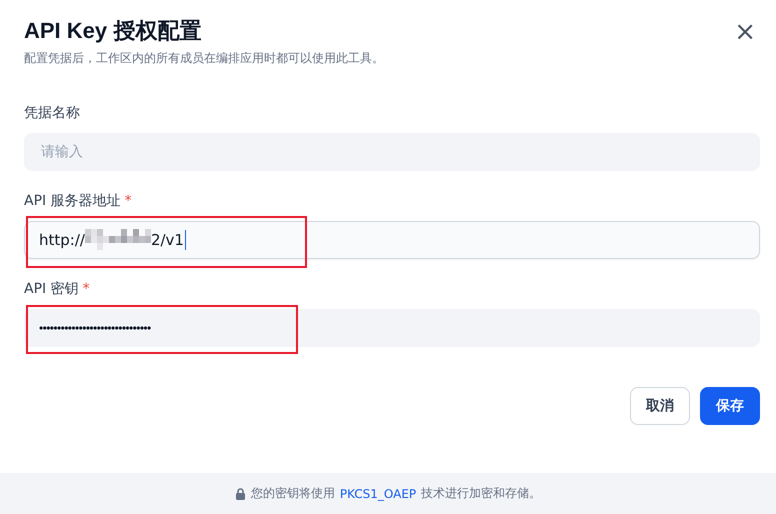  I want to click on field-label: API 密钥 *, so click(57, 289).